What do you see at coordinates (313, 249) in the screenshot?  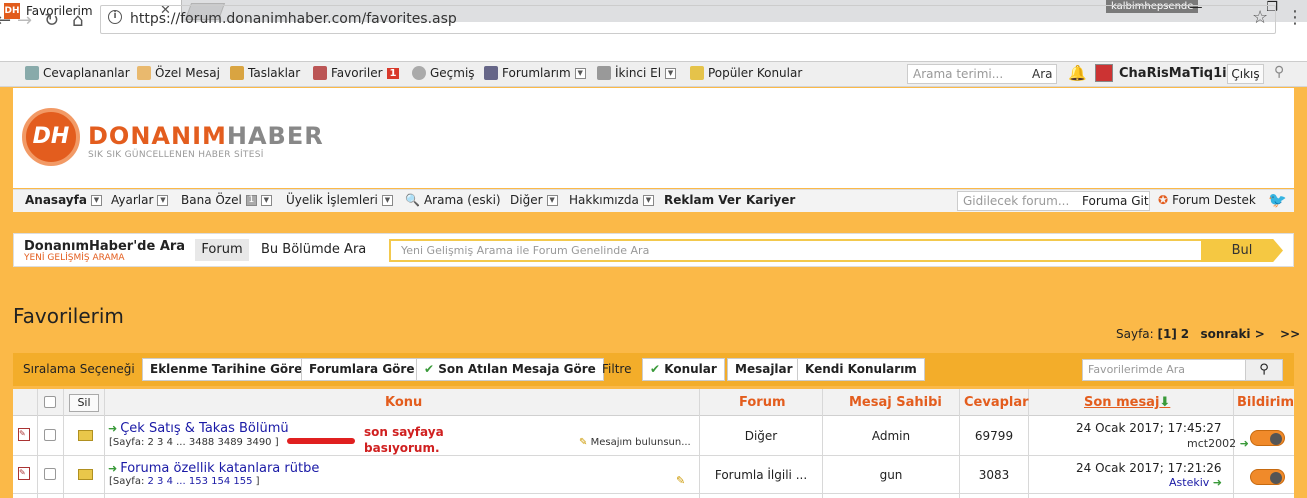 I see `search-scope-section: Bu Bölümde Ara` at bounding box center [313, 249].